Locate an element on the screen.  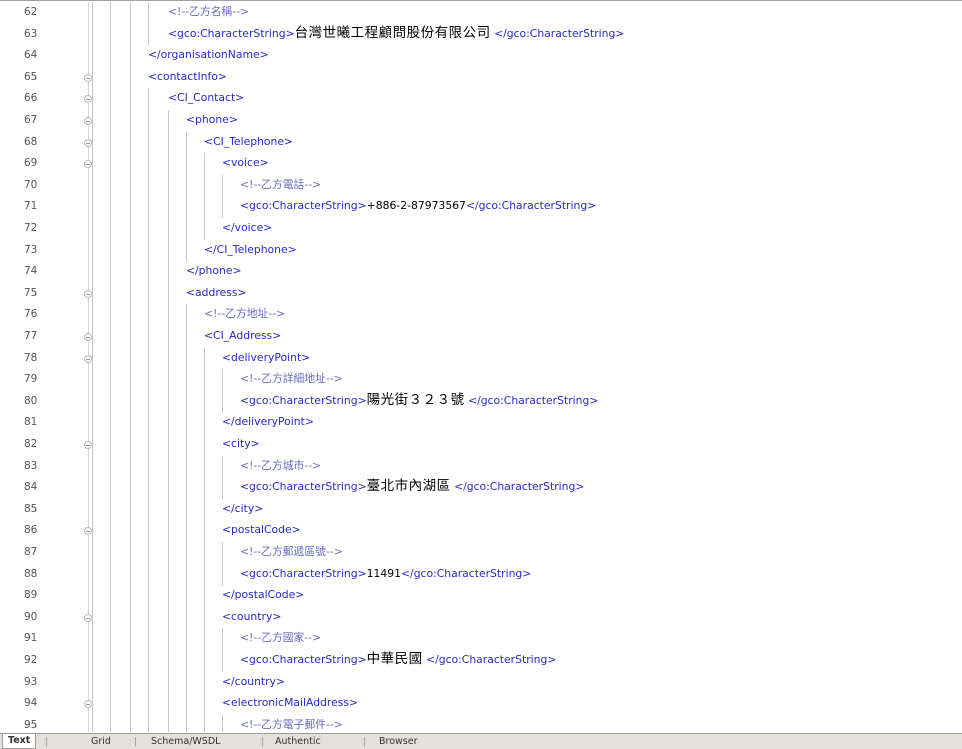
code-line: 70 <!--乙方電話--> is located at coordinates (481, 185).